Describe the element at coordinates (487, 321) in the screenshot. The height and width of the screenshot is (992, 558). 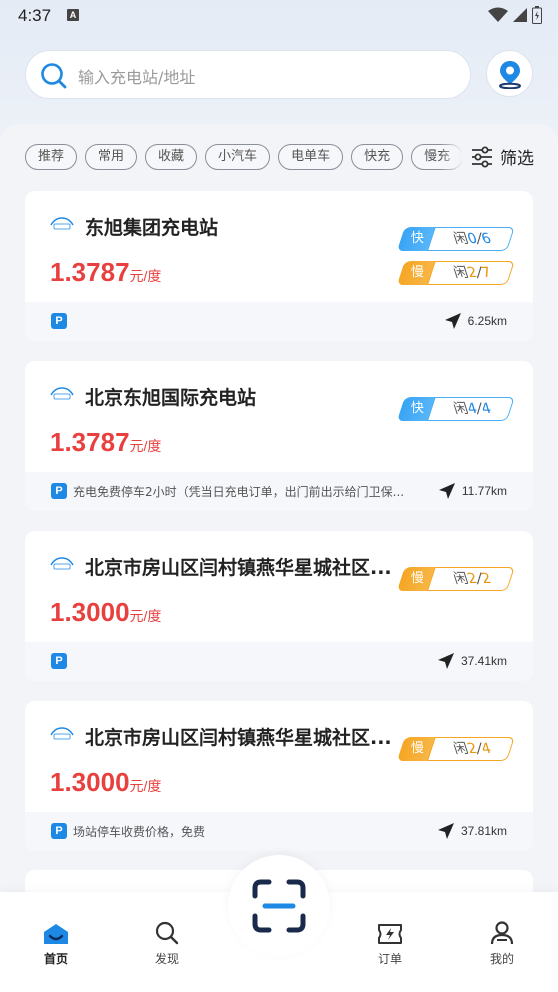
I see `distance-value: 6.25km` at that location.